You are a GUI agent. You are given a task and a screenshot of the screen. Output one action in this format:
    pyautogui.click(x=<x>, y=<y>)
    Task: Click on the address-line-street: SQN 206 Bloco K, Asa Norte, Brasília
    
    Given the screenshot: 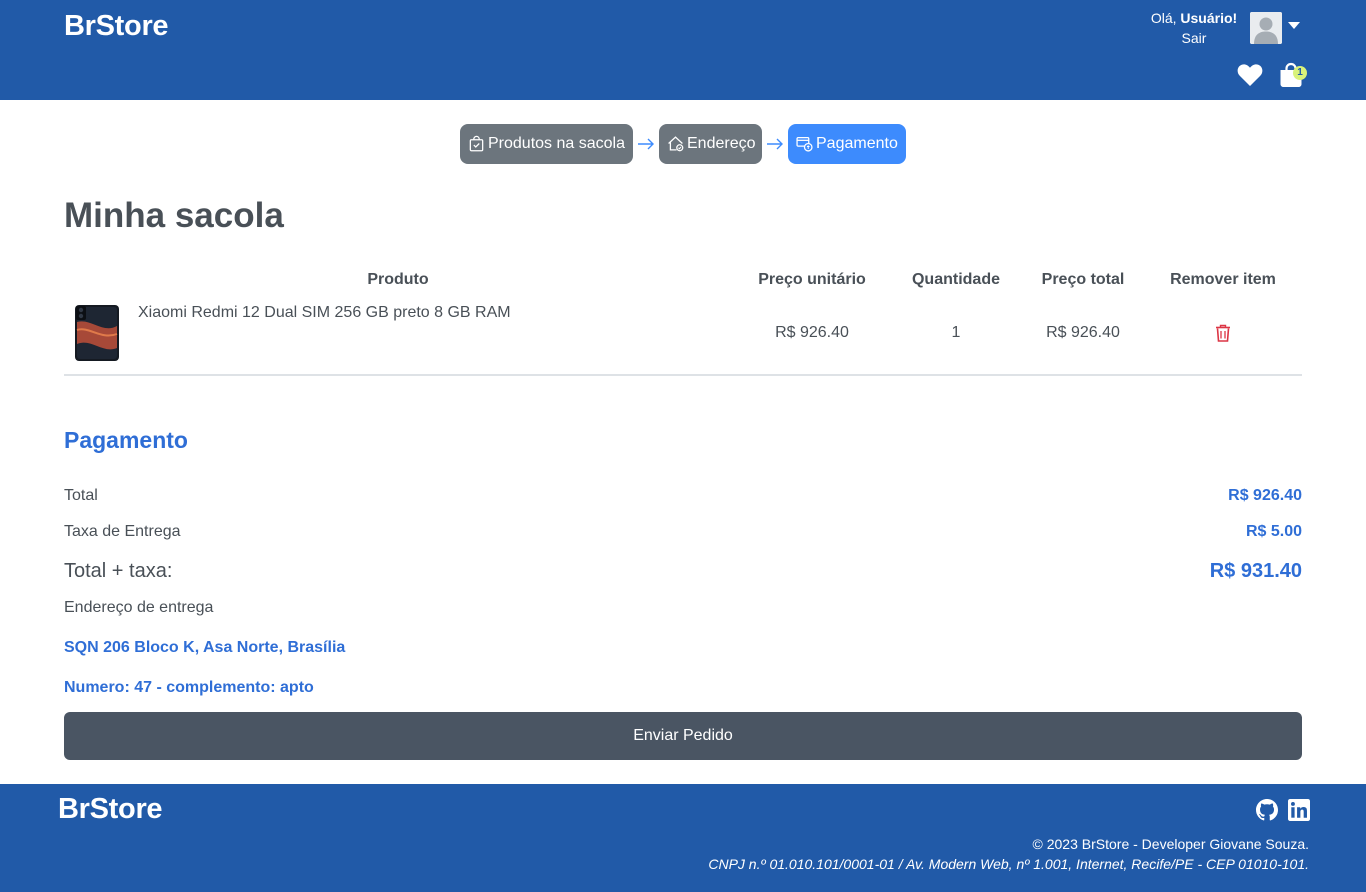 What is the action you would take?
    pyautogui.click(x=205, y=647)
    